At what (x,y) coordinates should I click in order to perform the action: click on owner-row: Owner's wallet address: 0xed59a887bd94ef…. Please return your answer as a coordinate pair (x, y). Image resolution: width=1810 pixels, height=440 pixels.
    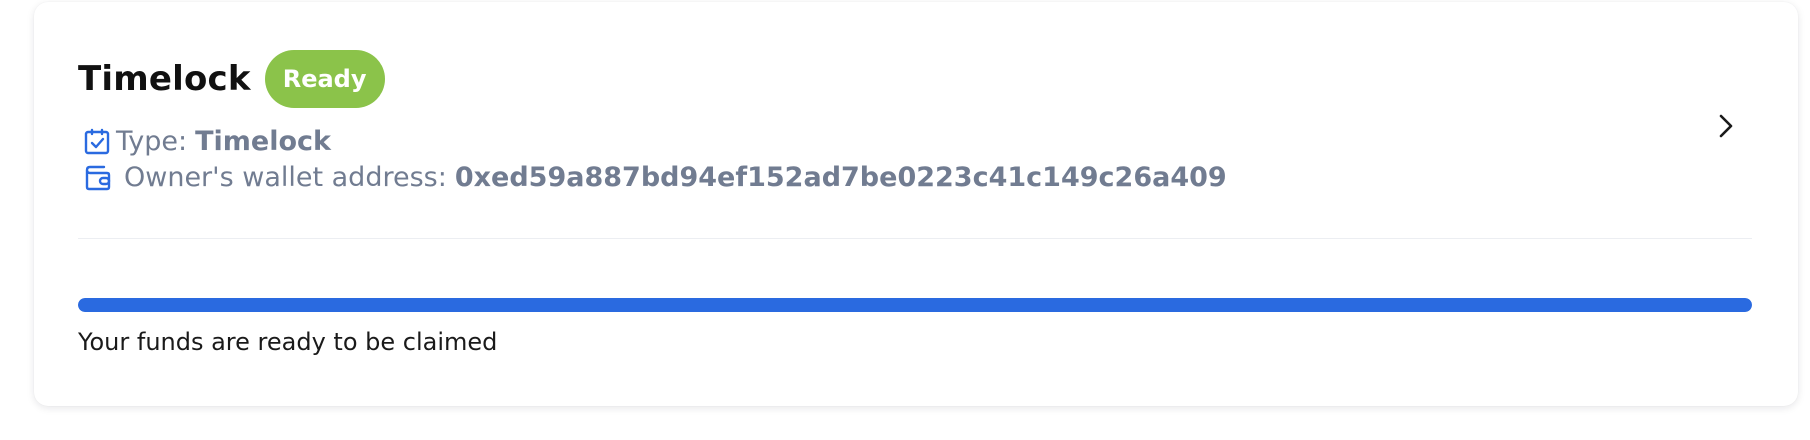
    Looking at the image, I should click on (654, 177).